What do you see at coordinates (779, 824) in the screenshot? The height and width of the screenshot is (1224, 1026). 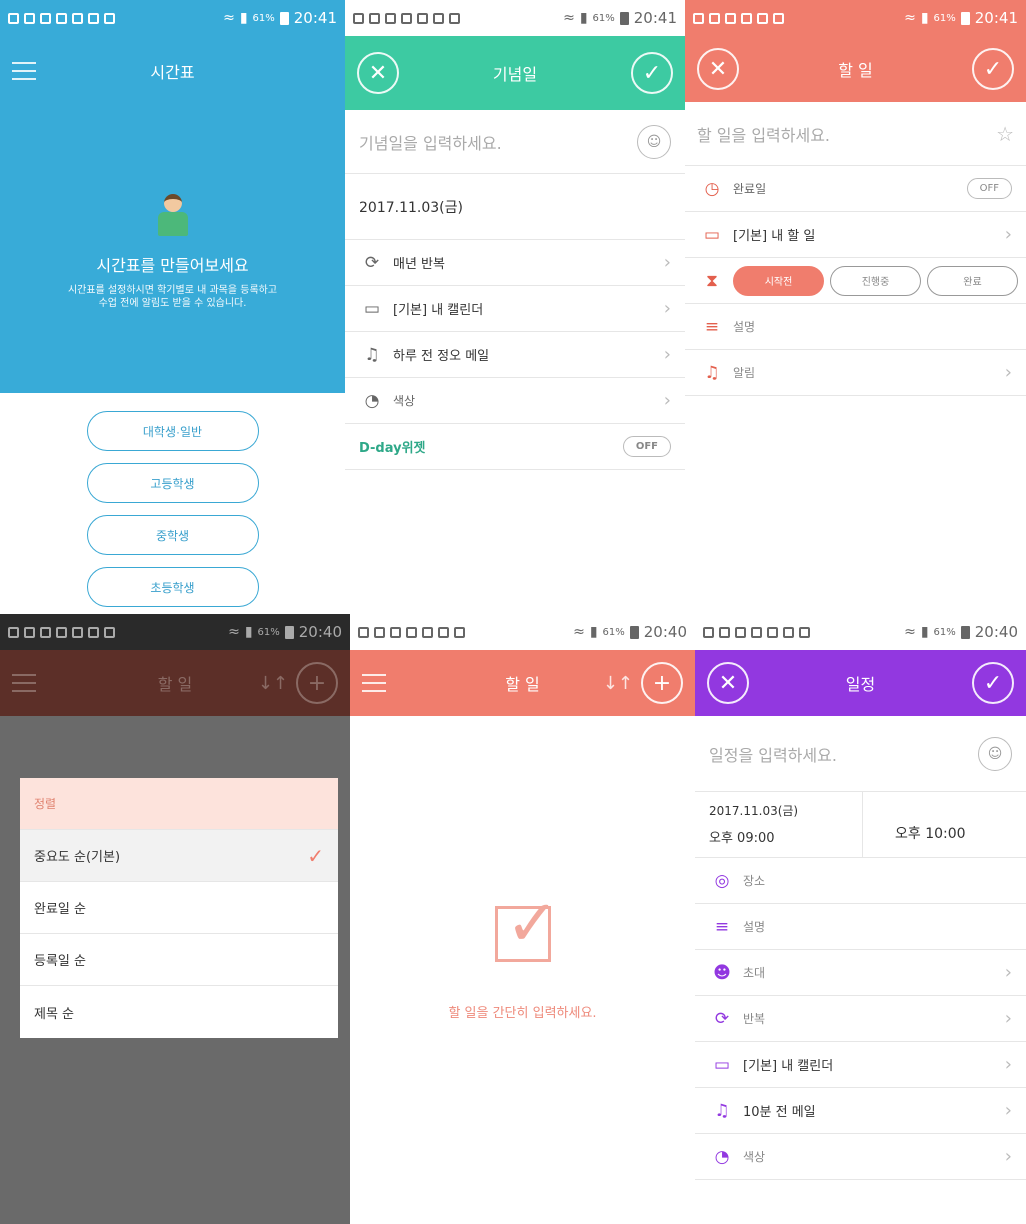 I see `start-time-cell: 2017.11.03(금) 오후 09:00` at bounding box center [779, 824].